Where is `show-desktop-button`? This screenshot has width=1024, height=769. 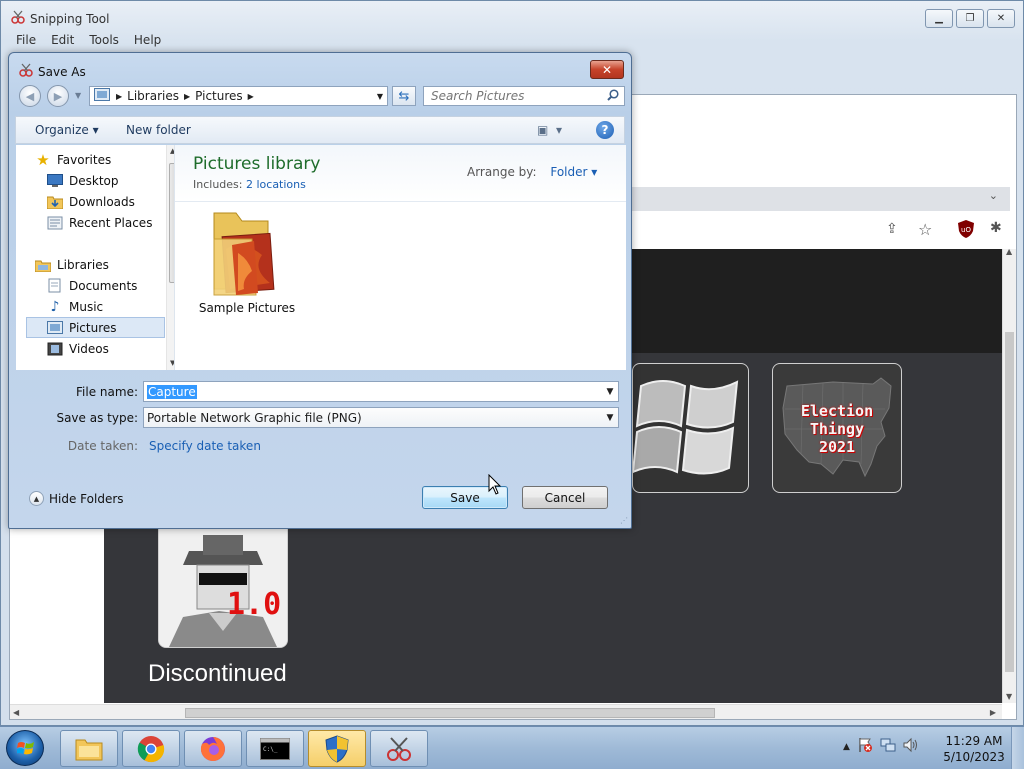
show-desktop-button is located at coordinates (1017, 748).